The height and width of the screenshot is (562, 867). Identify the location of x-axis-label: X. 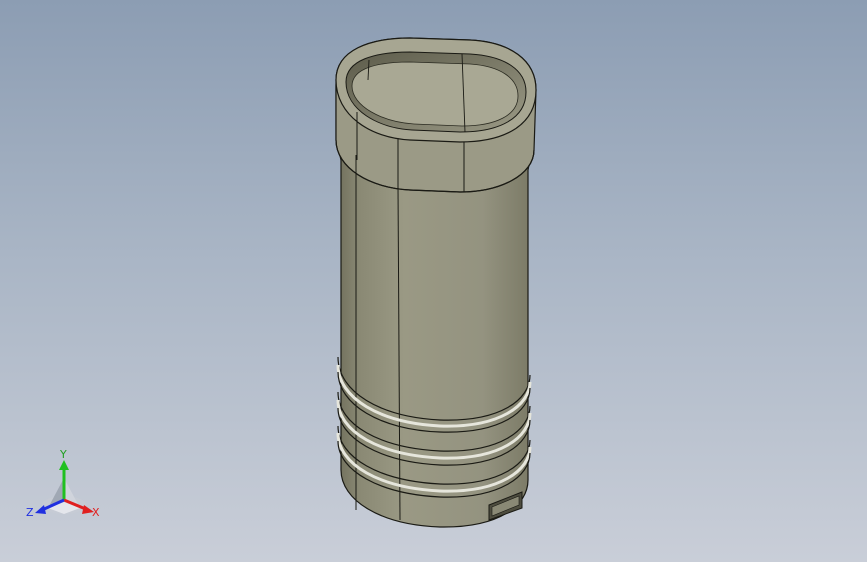
(96, 512).